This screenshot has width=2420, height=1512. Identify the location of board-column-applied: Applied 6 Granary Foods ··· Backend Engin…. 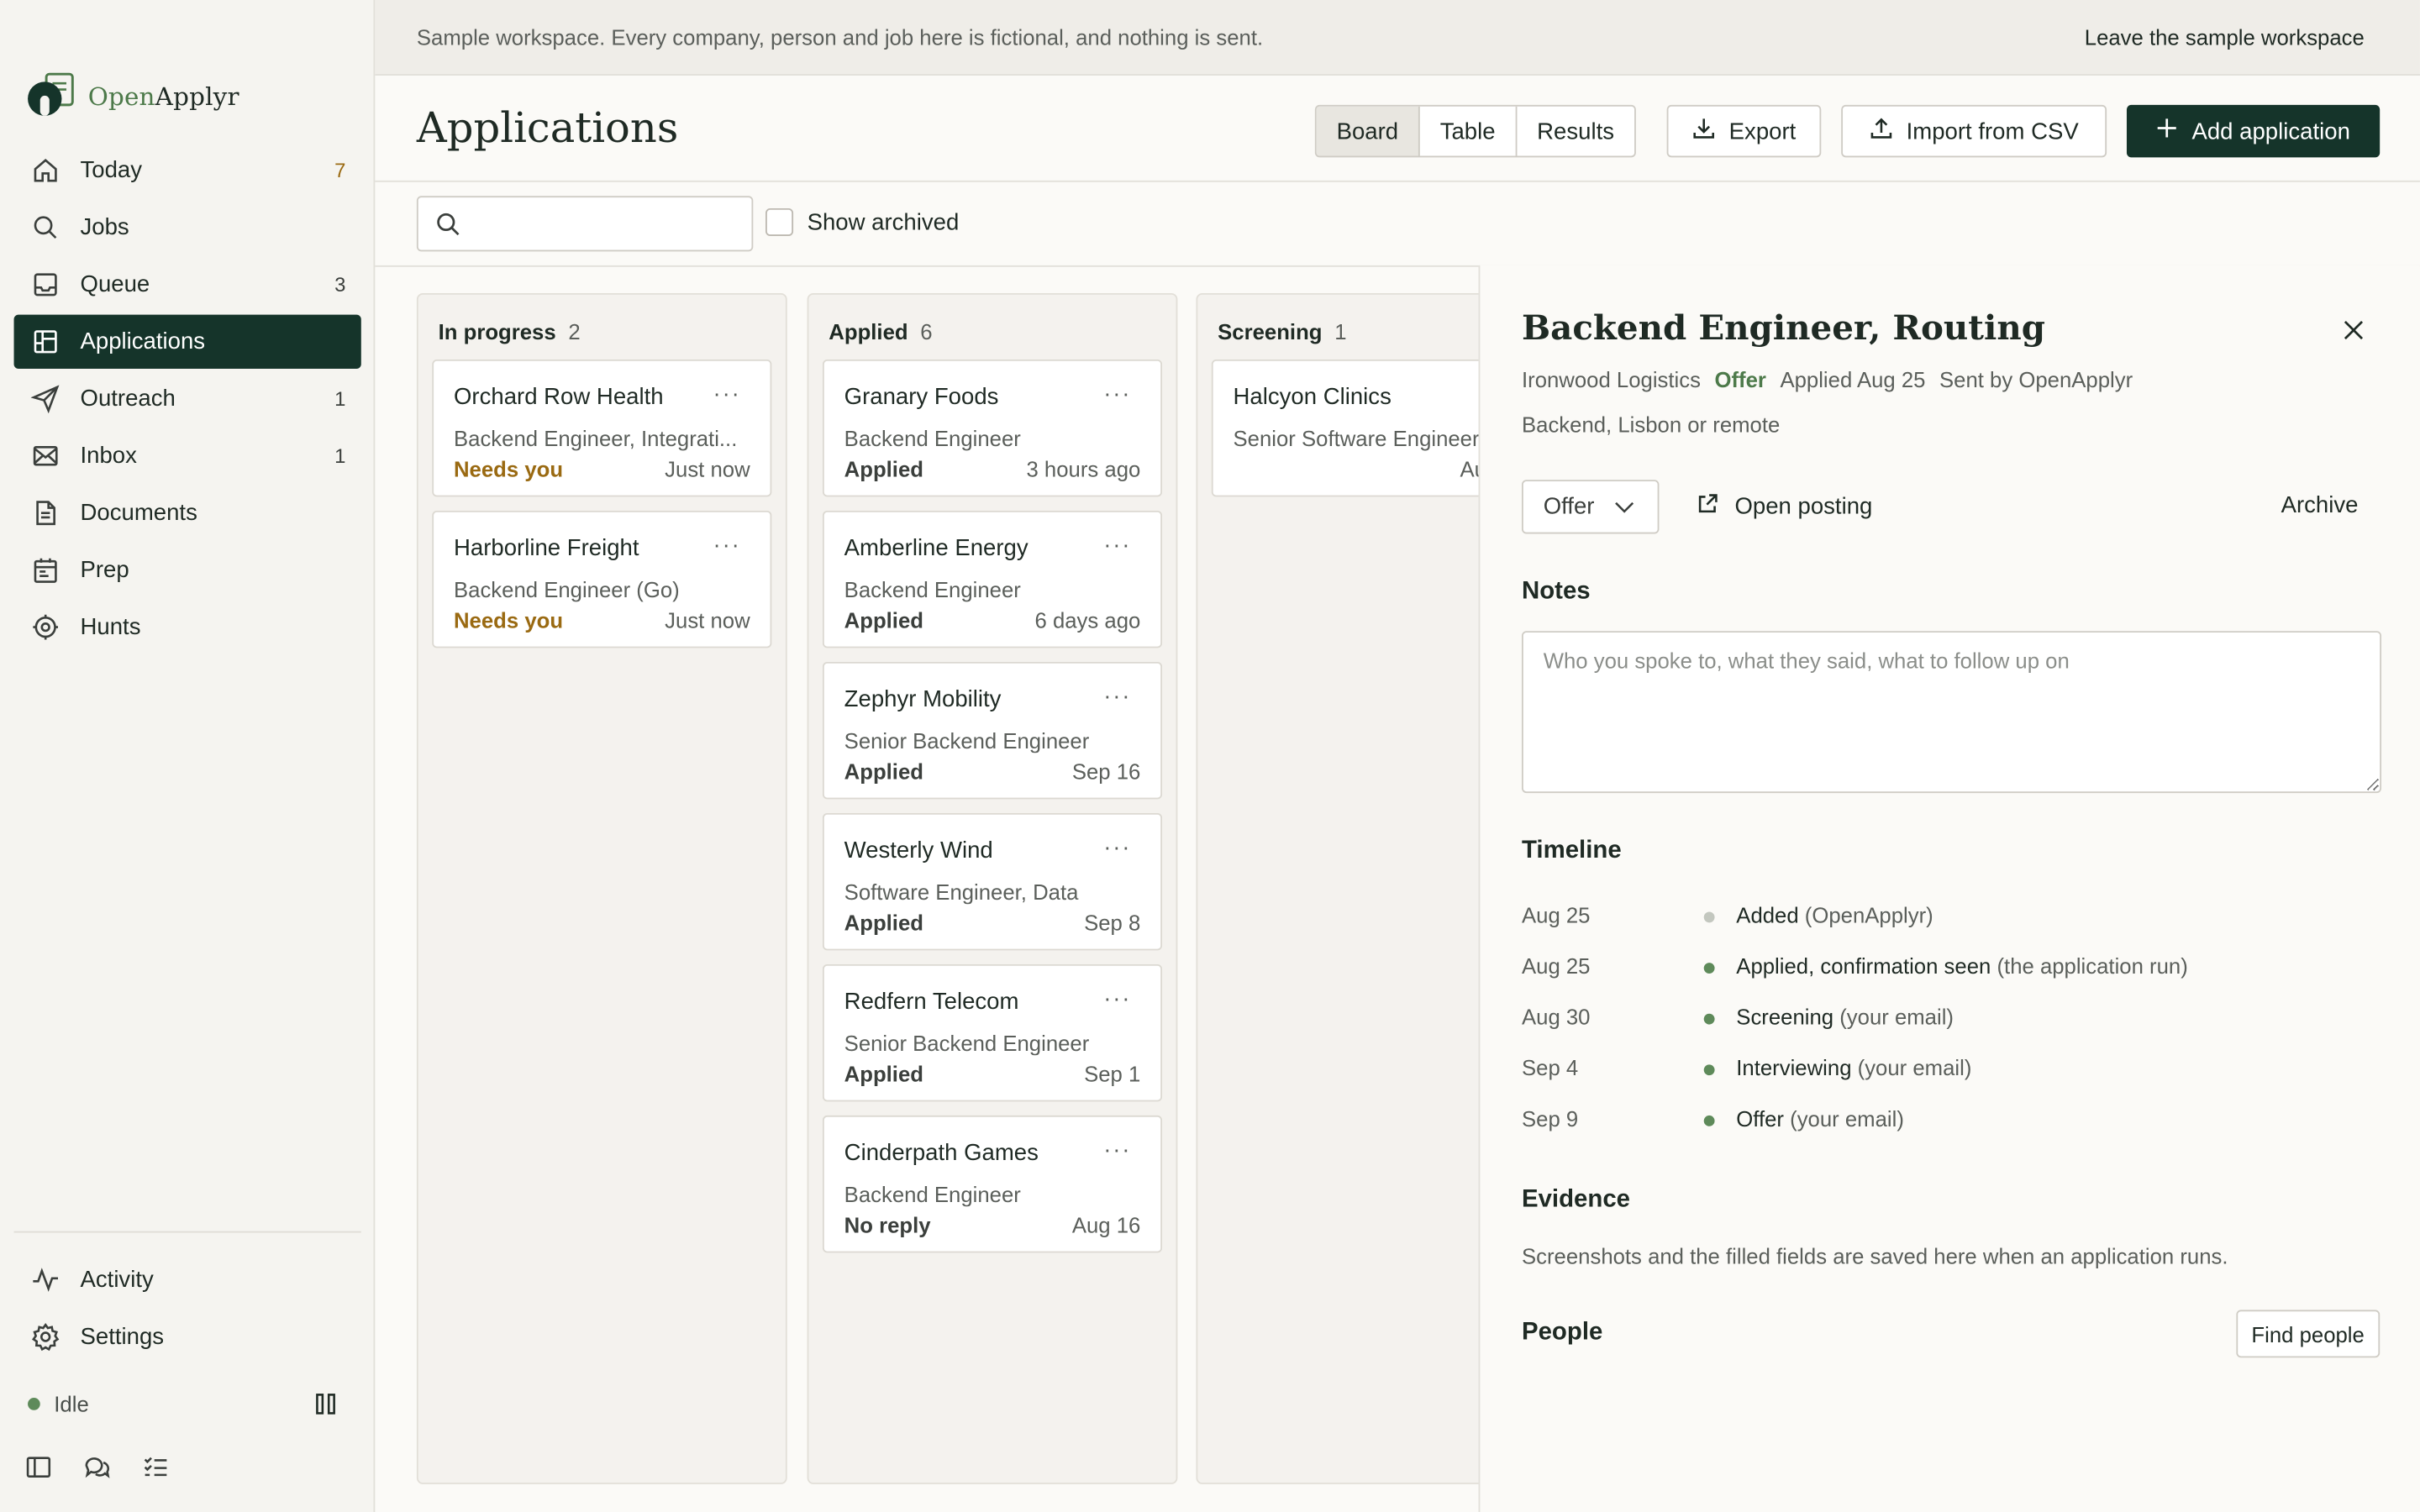
(992, 888).